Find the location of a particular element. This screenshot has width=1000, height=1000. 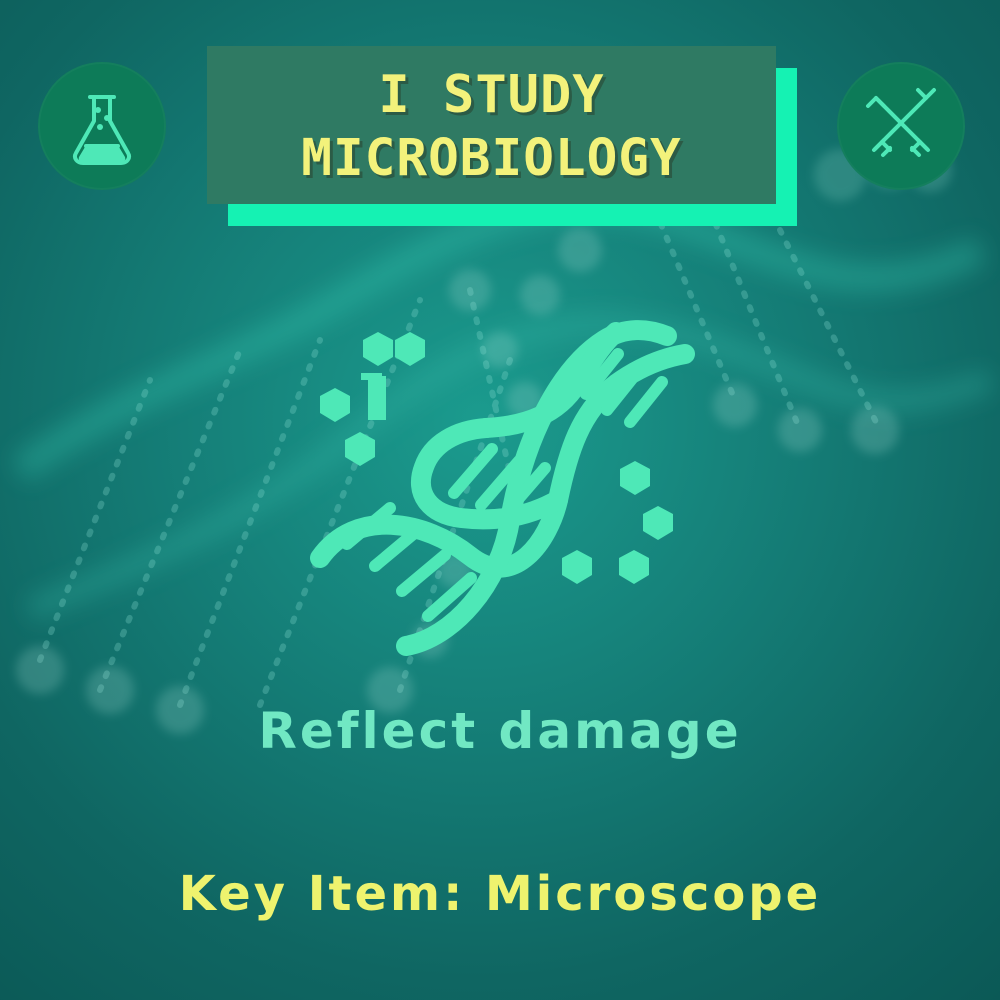

flask-badge is located at coordinates (102, 126).